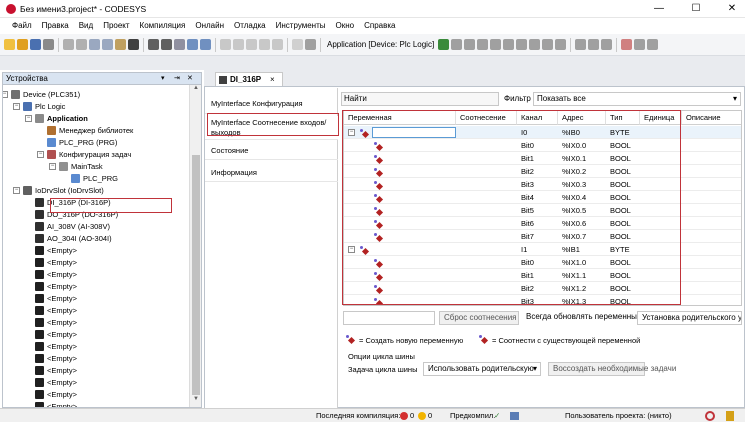  What do you see at coordinates (420, 99) in the screenshot?
I see `find-input: Найти` at bounding box center [420, 99].